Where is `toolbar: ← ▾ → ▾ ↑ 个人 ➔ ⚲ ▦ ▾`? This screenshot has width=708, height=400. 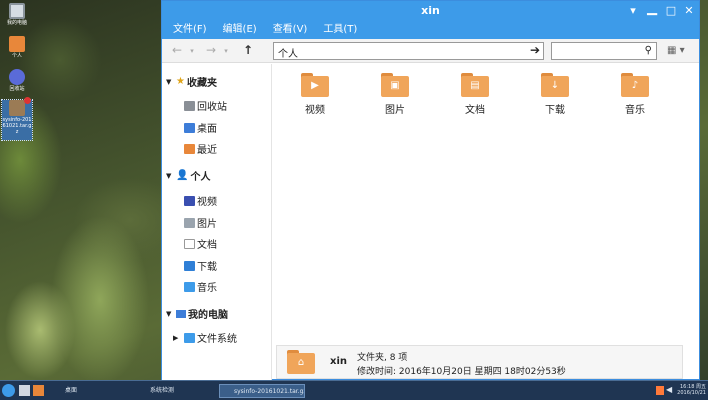 toolbar: ← ▾ → ▾ ↑ 个人 ➔ ⚲ ▦ ▾ is located at coordinates (430, 51).